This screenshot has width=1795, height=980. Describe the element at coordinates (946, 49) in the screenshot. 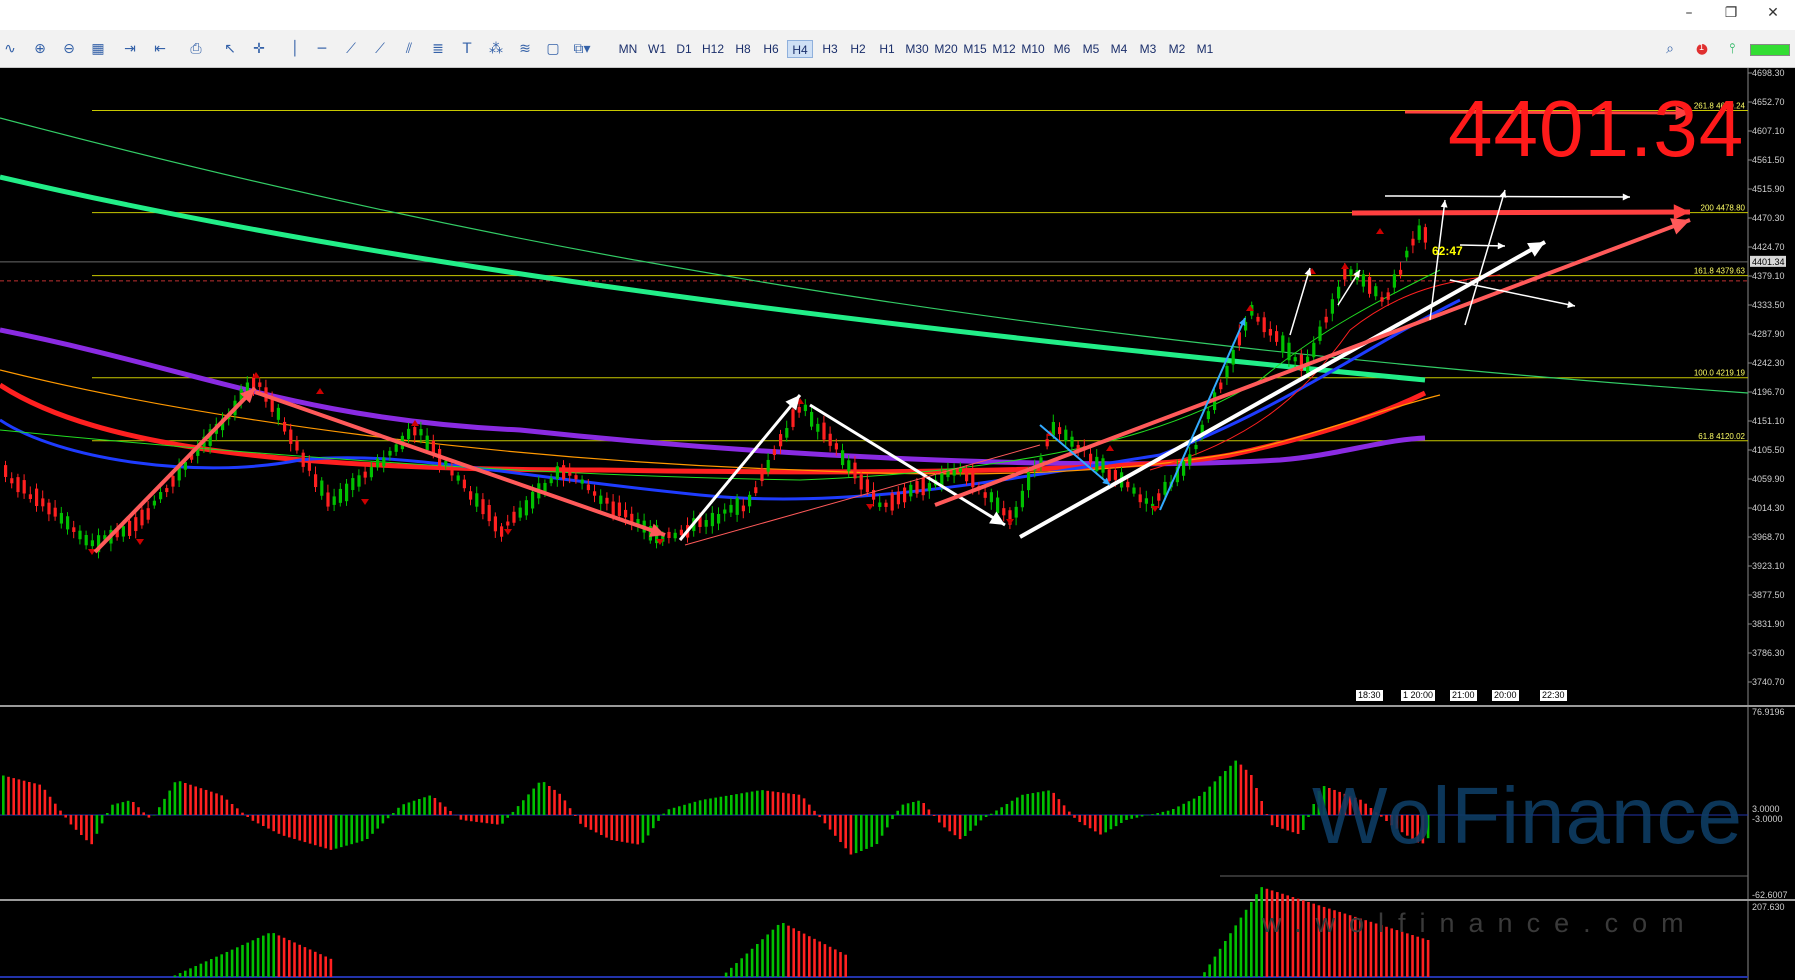

I see `timeframe-m20: M20` at that location.